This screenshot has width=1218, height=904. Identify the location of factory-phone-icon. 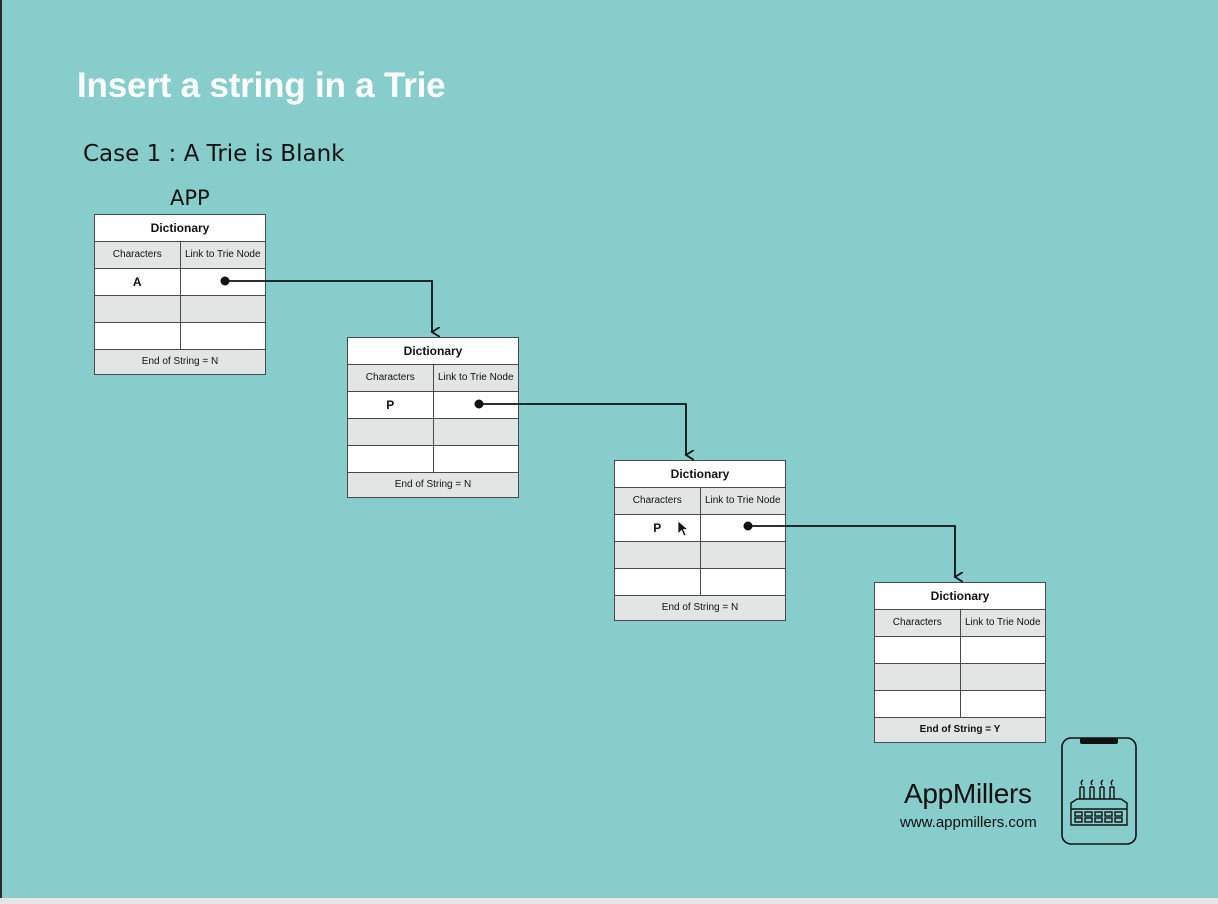
(1099, 791).